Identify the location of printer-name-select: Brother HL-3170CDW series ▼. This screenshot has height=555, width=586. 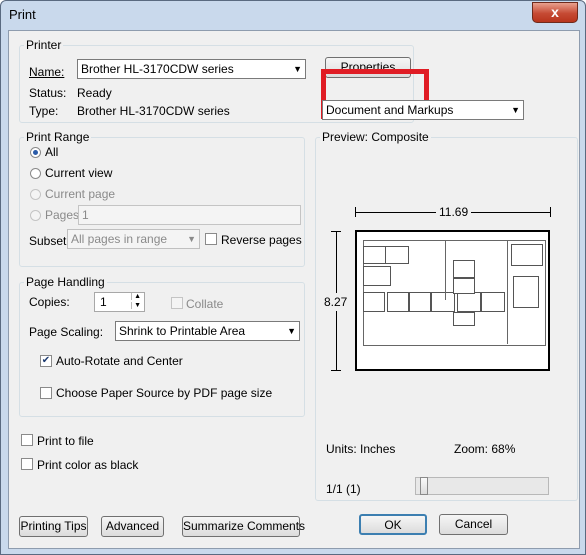
(191, 69).